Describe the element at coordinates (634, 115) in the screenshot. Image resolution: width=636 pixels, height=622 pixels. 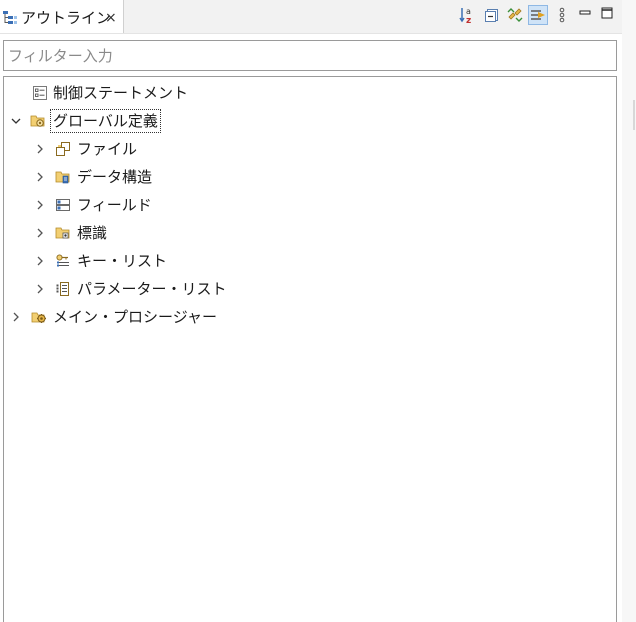
I see `side-scroll-marker` at that location.